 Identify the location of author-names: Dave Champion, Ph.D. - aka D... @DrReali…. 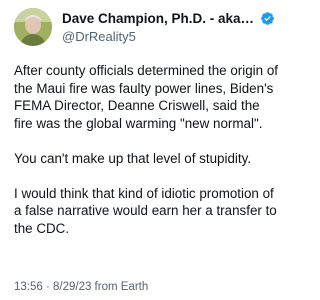
(173, 27).